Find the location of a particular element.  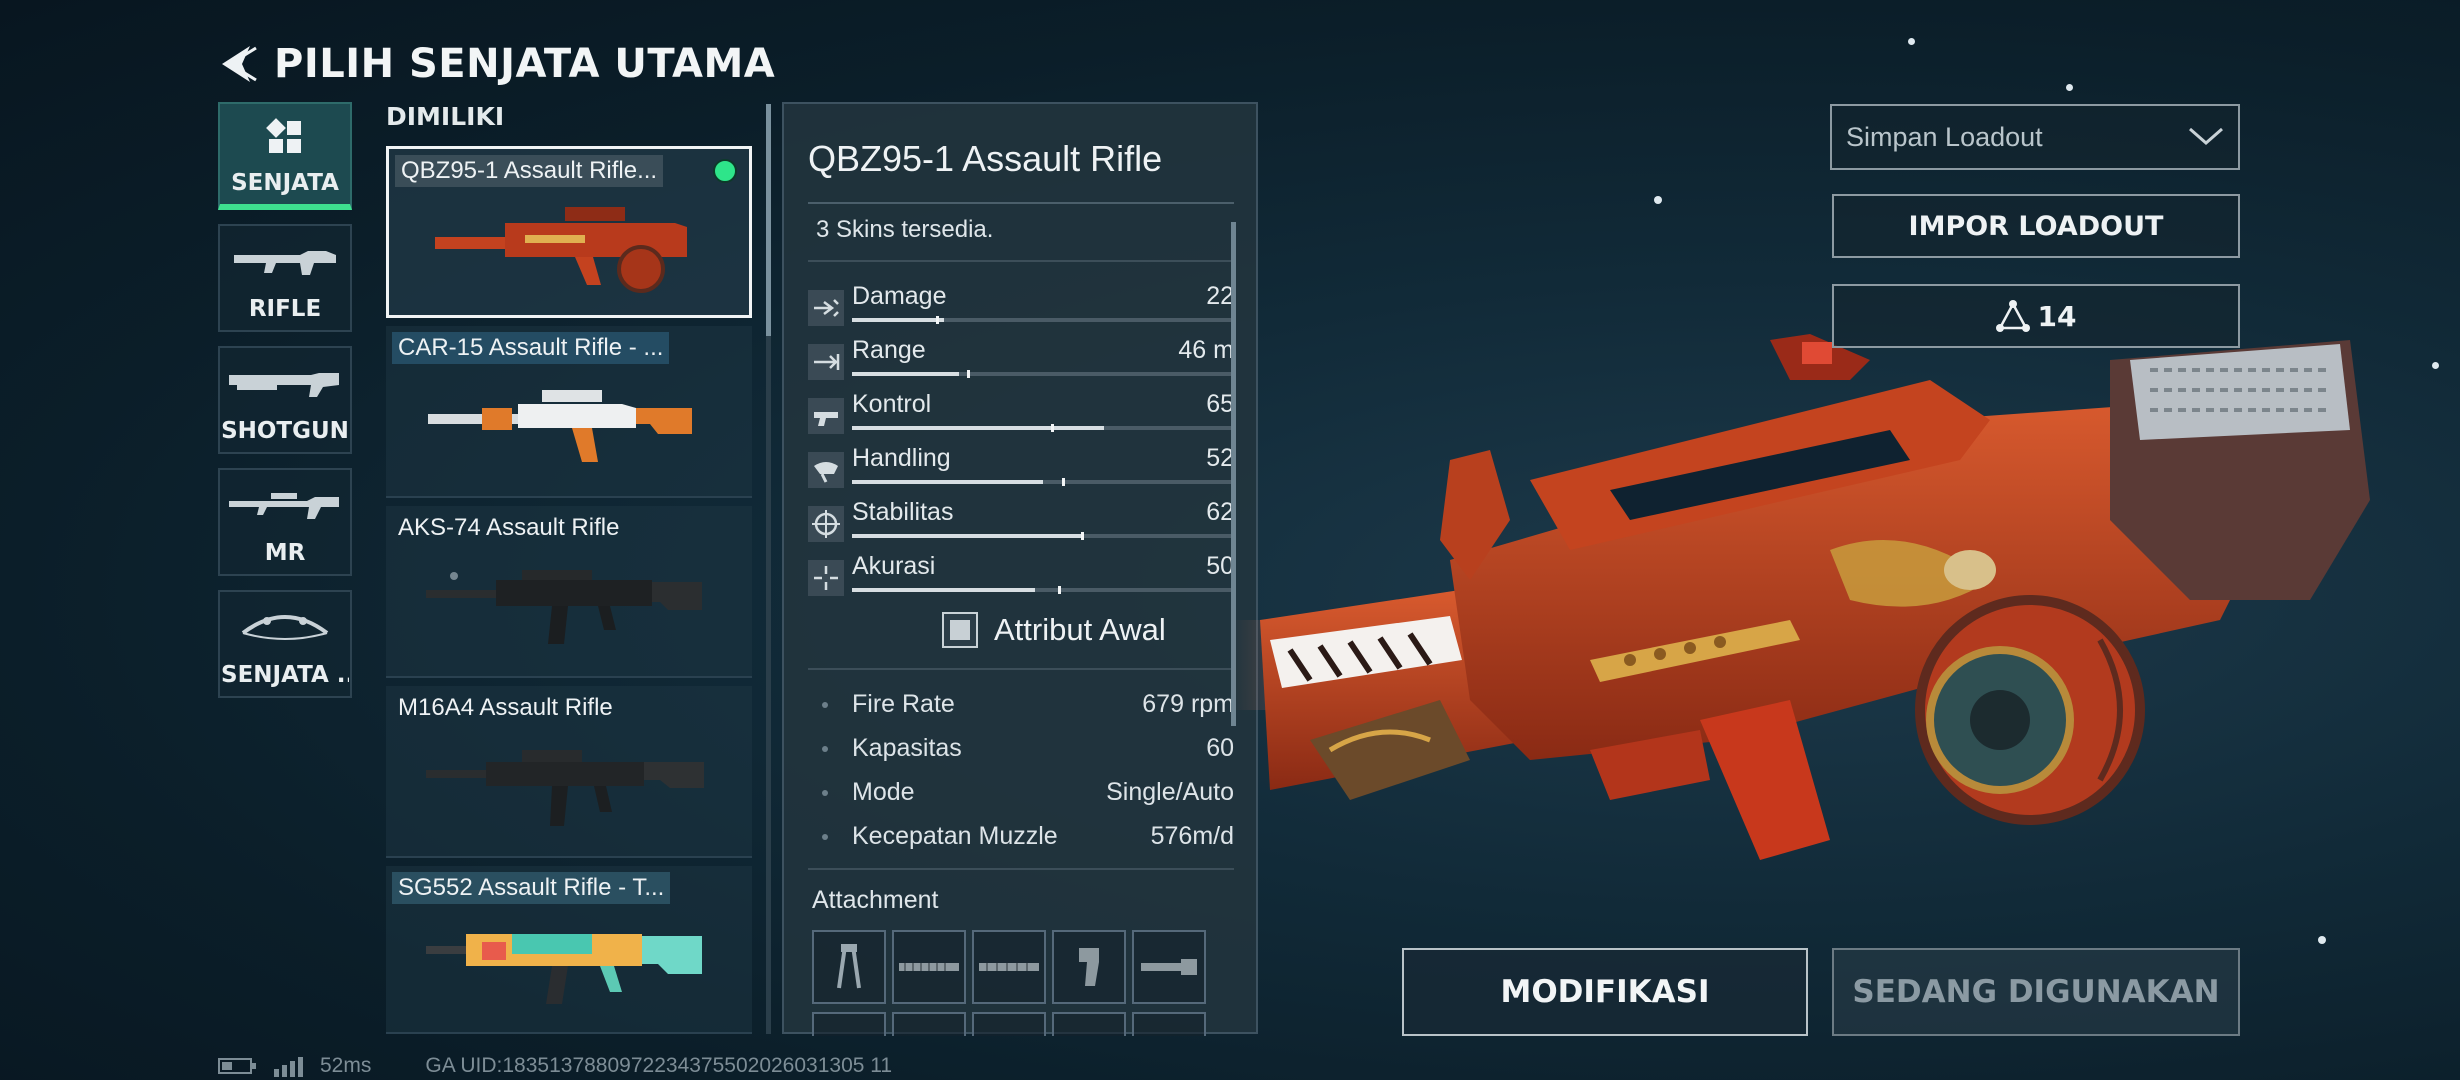

stat-label: Stabilitas is located at coordinates (903, 512).